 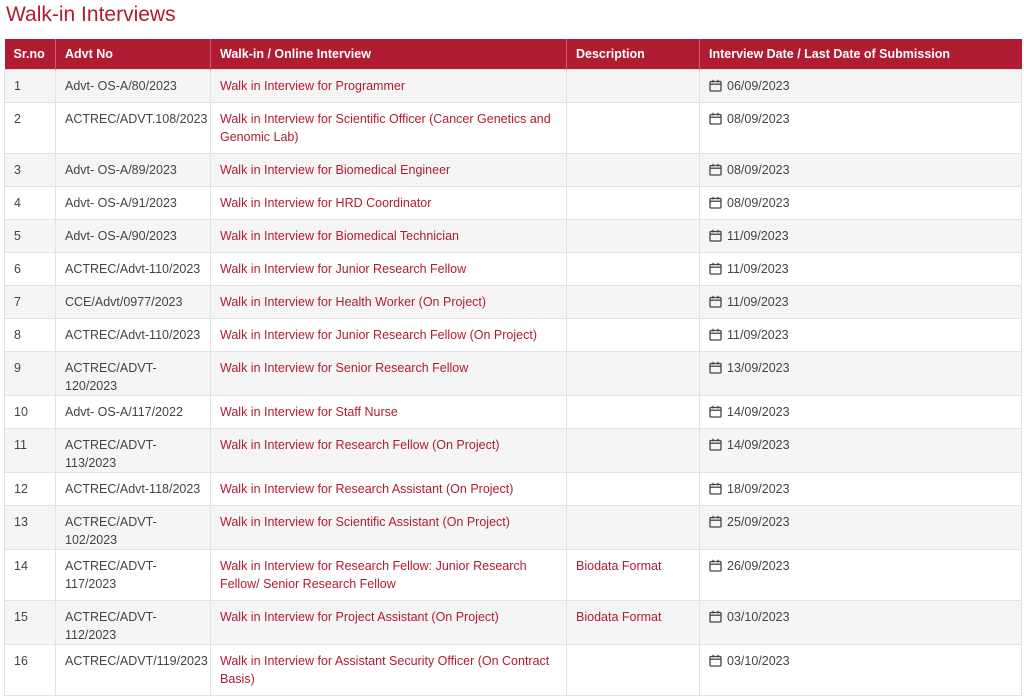 What do you see at coordinates (133, 128) in the screenshot?
I see `cell-advt: ACTREC/ADVT.108/2023` at bounding box center [133, 128].